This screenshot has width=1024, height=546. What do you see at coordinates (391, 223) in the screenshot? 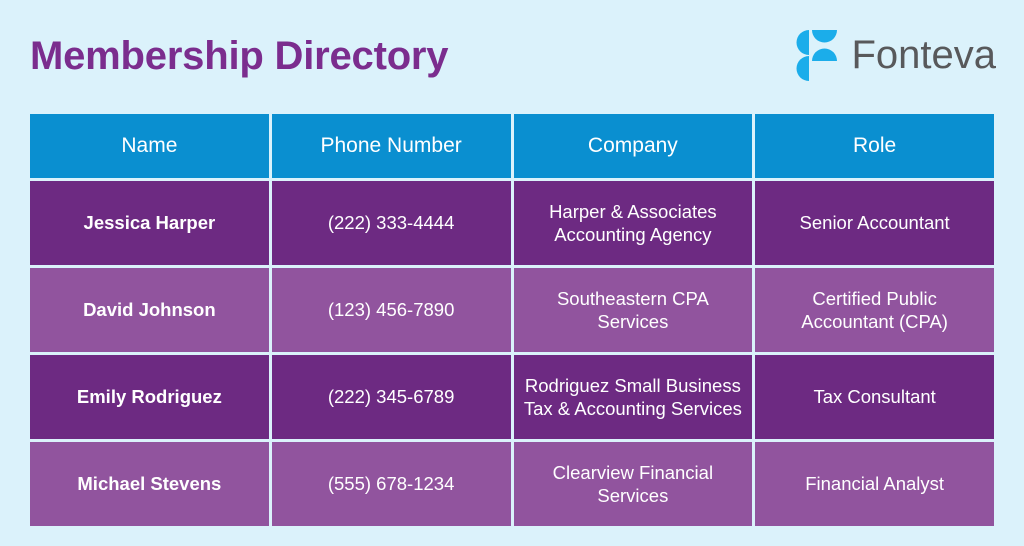
I see `cell-phone: (222) 333-4444` at bounding box center [391, 223].